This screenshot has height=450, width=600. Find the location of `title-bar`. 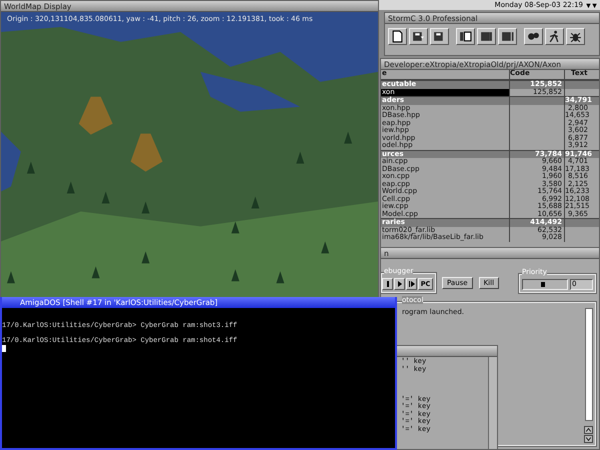

title-bar is located at coordinates (446, 351).